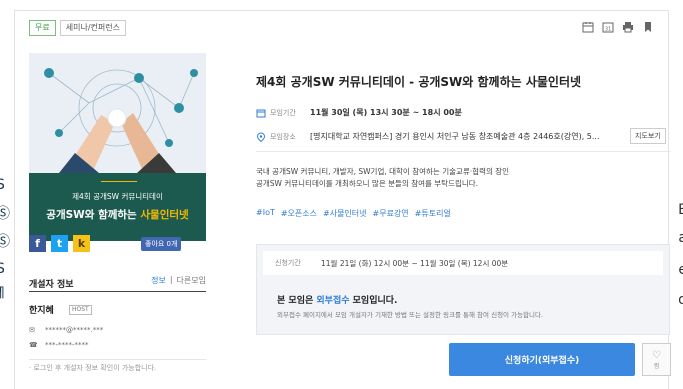  What do you see at coordinates (158, 280) in the screenshot?
I see `tab-opener-info: 정보` at bounding box center [158, 280].